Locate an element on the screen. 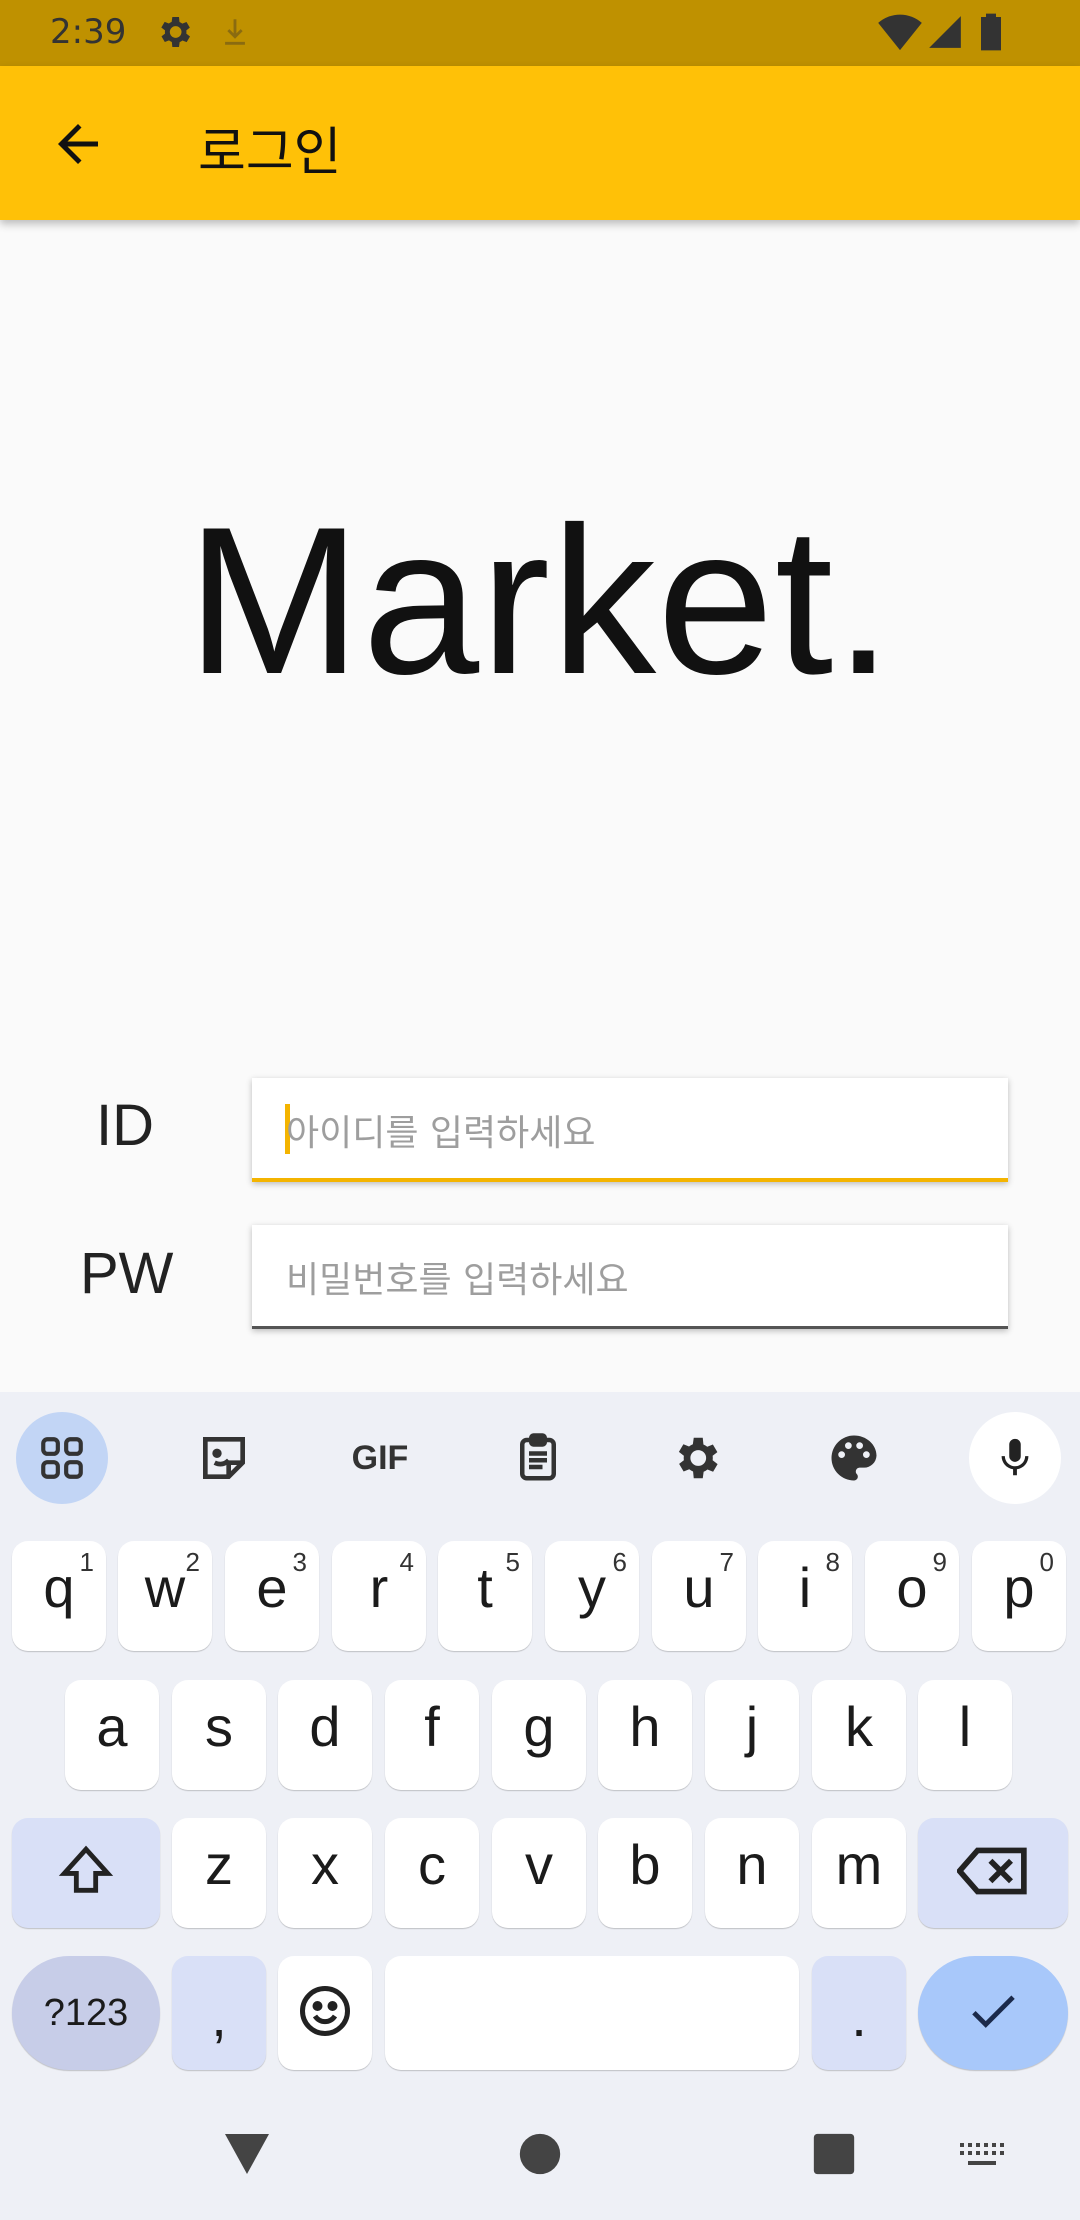 The width and height of the screenshot is (1080, 2220). key-c: c is located at coordinates (432, 1873).